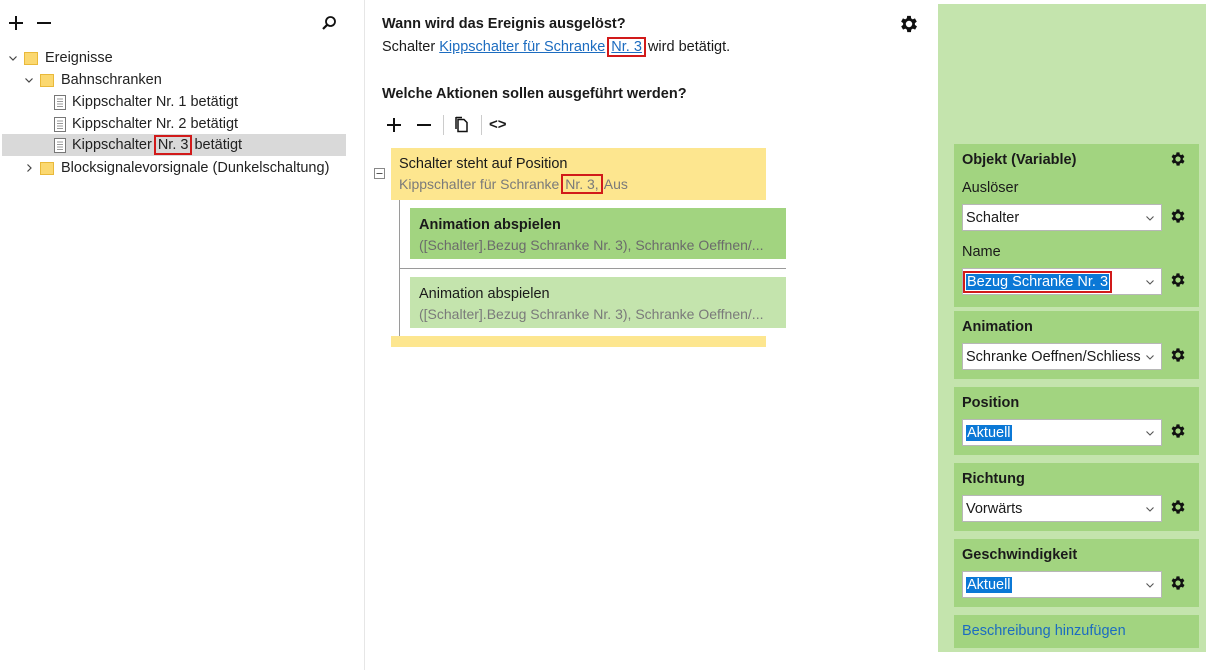  Describe the element at coordinates (146, 124) in the screenshot. I see `tree-item-kippschalter-2: Kippschalter Nr. 2 betätigt` at that location.